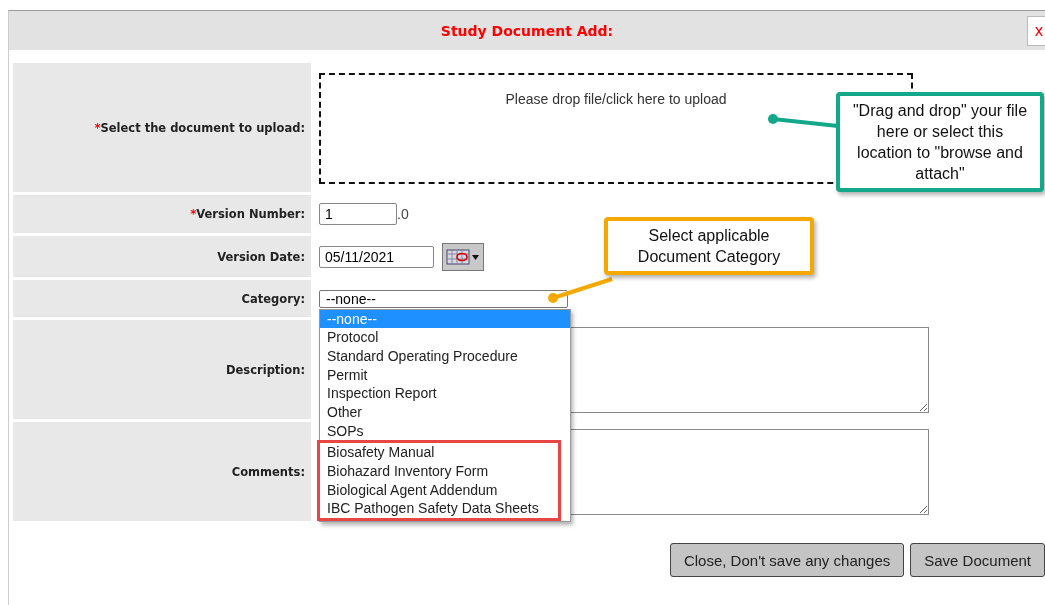 Image resolution: width=1045 pixels, height=605 pixels. I want to click on calendar-icon, so click(463, 256).